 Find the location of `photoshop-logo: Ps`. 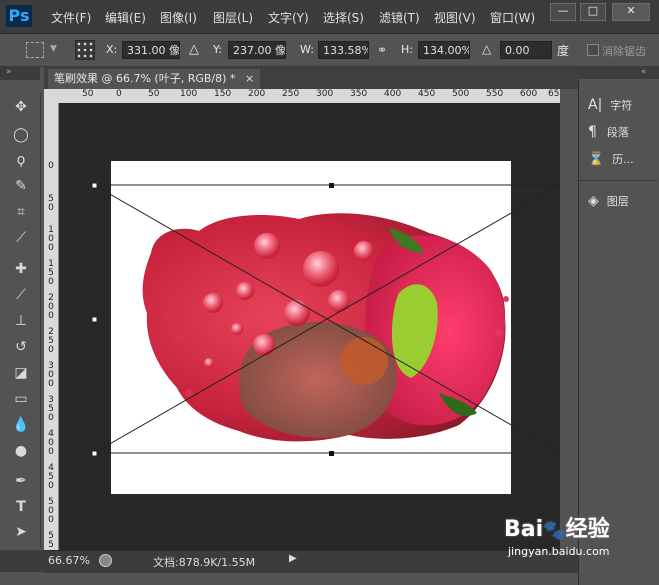

photoshop-logo: Ps is located at coordinates (19, 16).